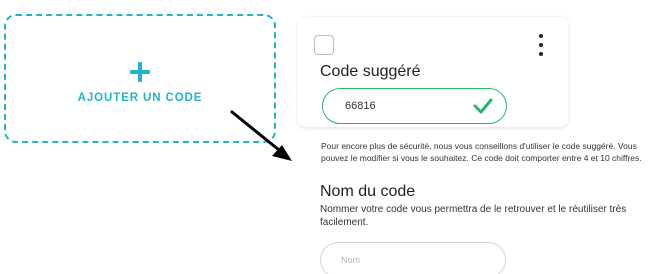 This screenshot has width=672, height=274. I want to click on arrow-icon, so click(261, 135).